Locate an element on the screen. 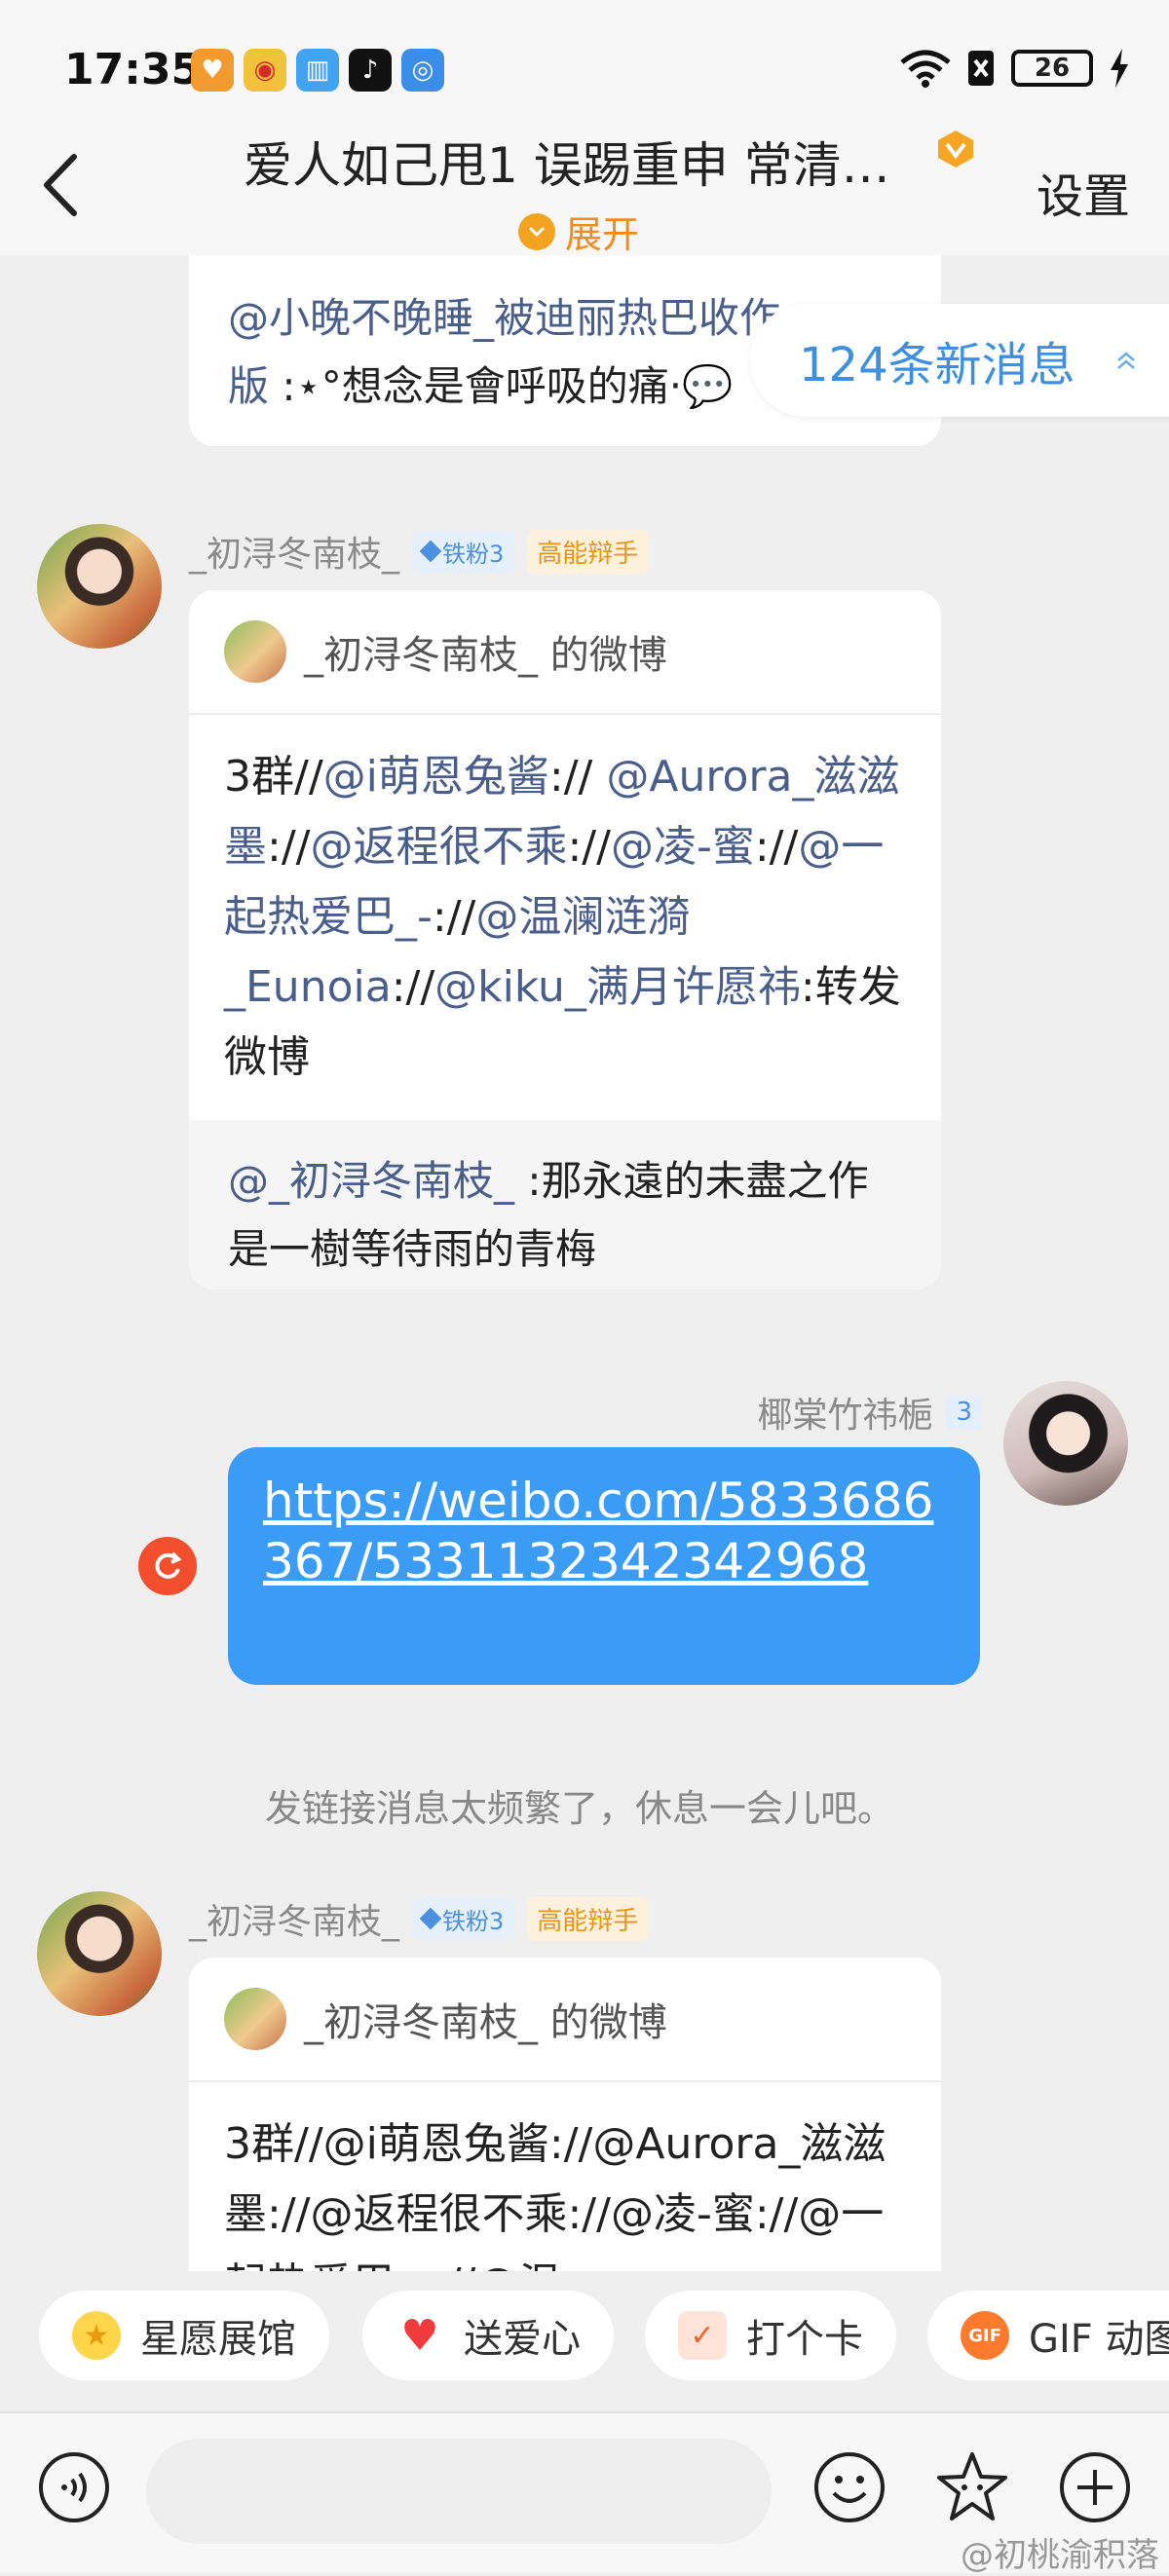 This screenshot has height=2576, width=1169. quick-actions: ★ 星愿展馆 ♥ 送爱心 ✓ 打个卡 GIF GIF 动图 is located at coordinates (584, 2339).